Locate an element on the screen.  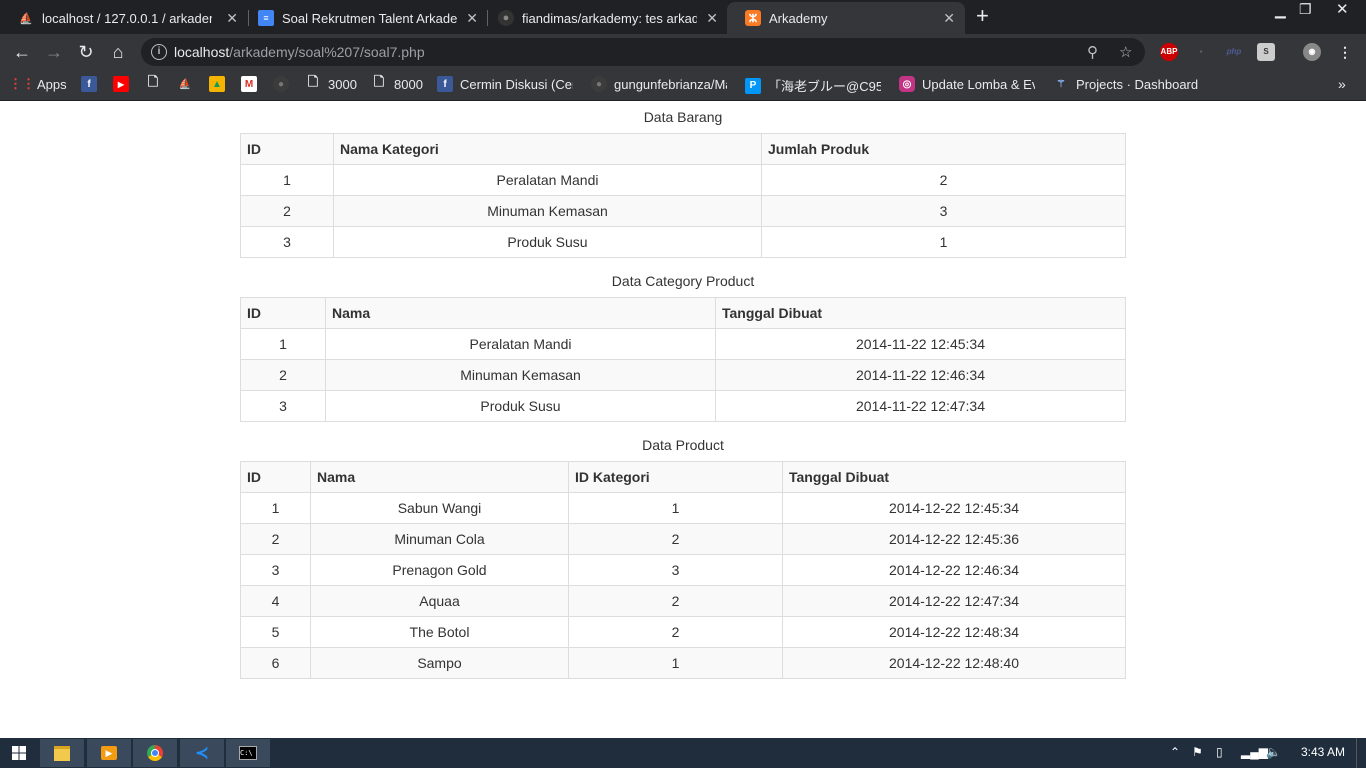
url-text: localhost/arkademy/soal%207/soal7.php is located at coordinates (299, 52).